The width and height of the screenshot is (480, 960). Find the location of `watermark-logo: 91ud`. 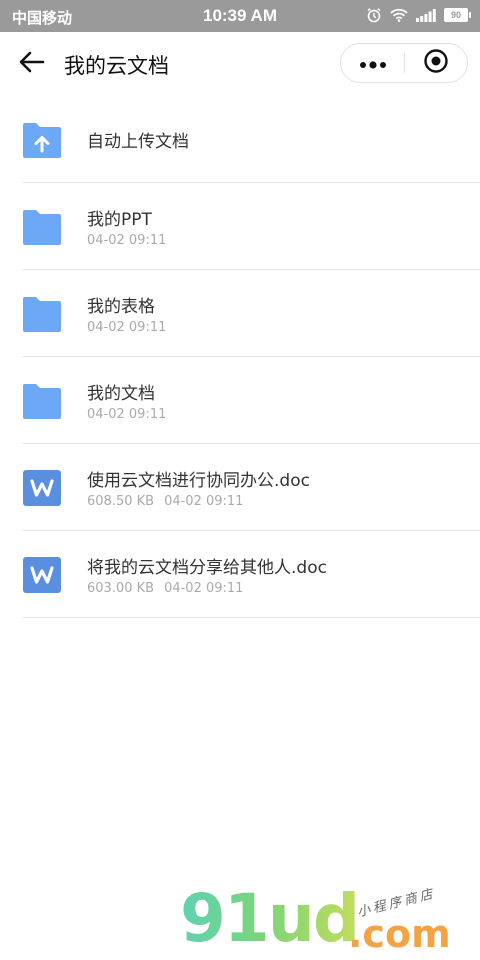

watermark-logo: 91ud is located at coordinates (270, 918).